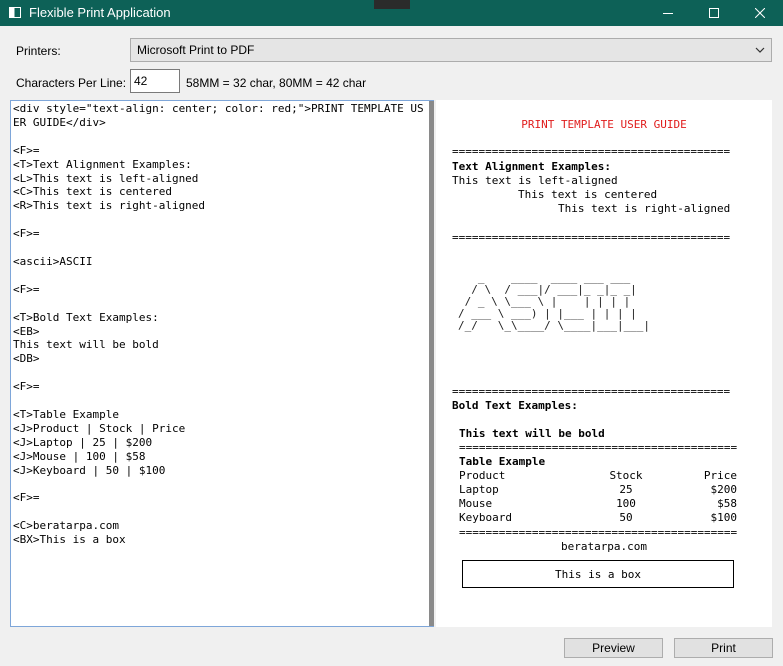  What do you see at coordinates (531, 166) in the screenshot?
I see `preview-alignment-heading: Text Alignment Examples:` at bounding box center [531, 166].